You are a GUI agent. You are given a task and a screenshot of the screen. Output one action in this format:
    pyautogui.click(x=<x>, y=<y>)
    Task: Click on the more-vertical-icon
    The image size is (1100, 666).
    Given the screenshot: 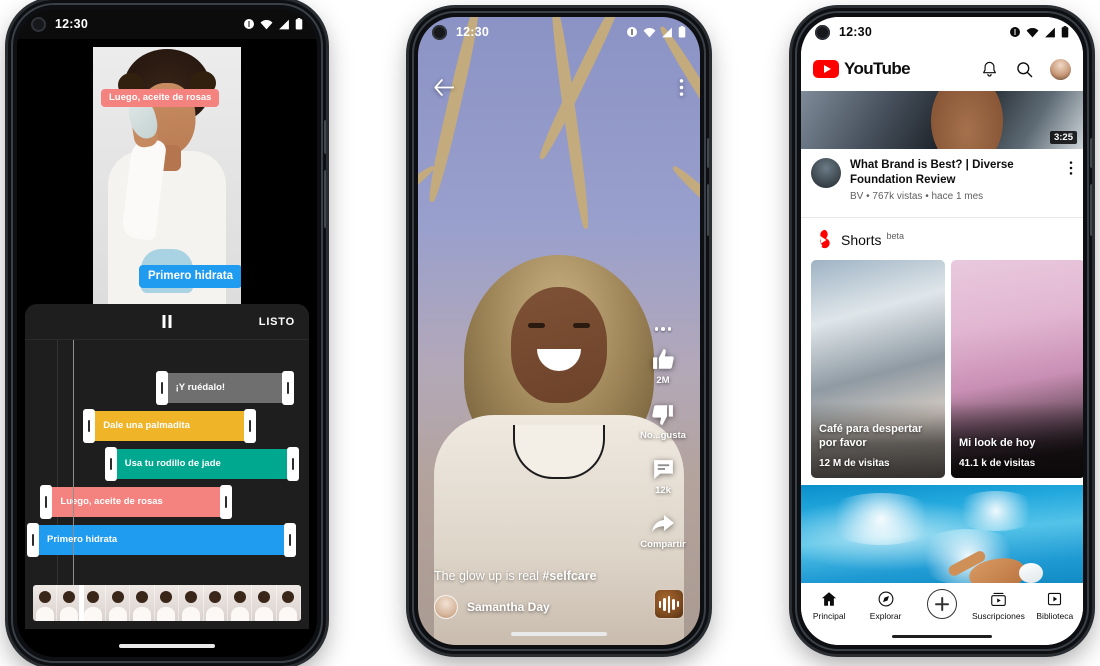 What is the action you would take?
    pyautogui.click(x=681, y=87)
    